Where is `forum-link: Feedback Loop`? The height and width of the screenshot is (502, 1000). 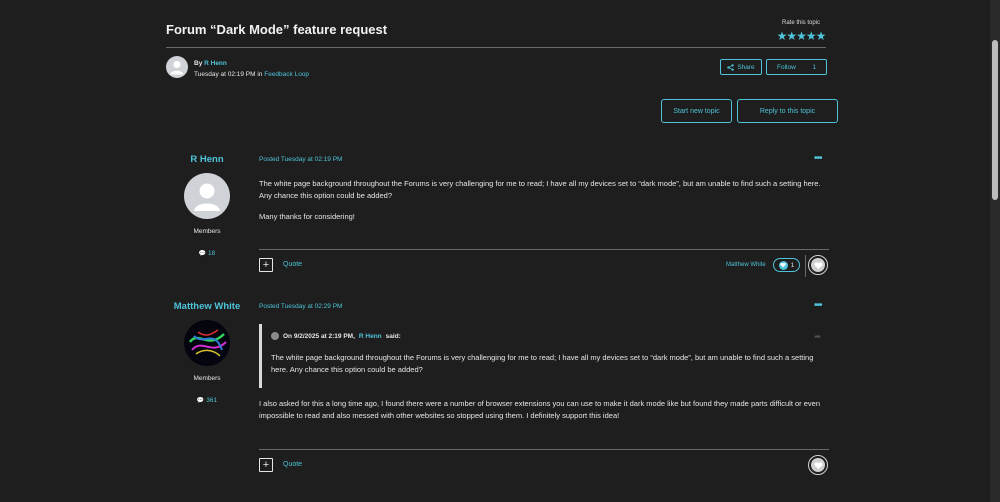
forum-link: Feedback Loop is located at coordinates (286, 74).